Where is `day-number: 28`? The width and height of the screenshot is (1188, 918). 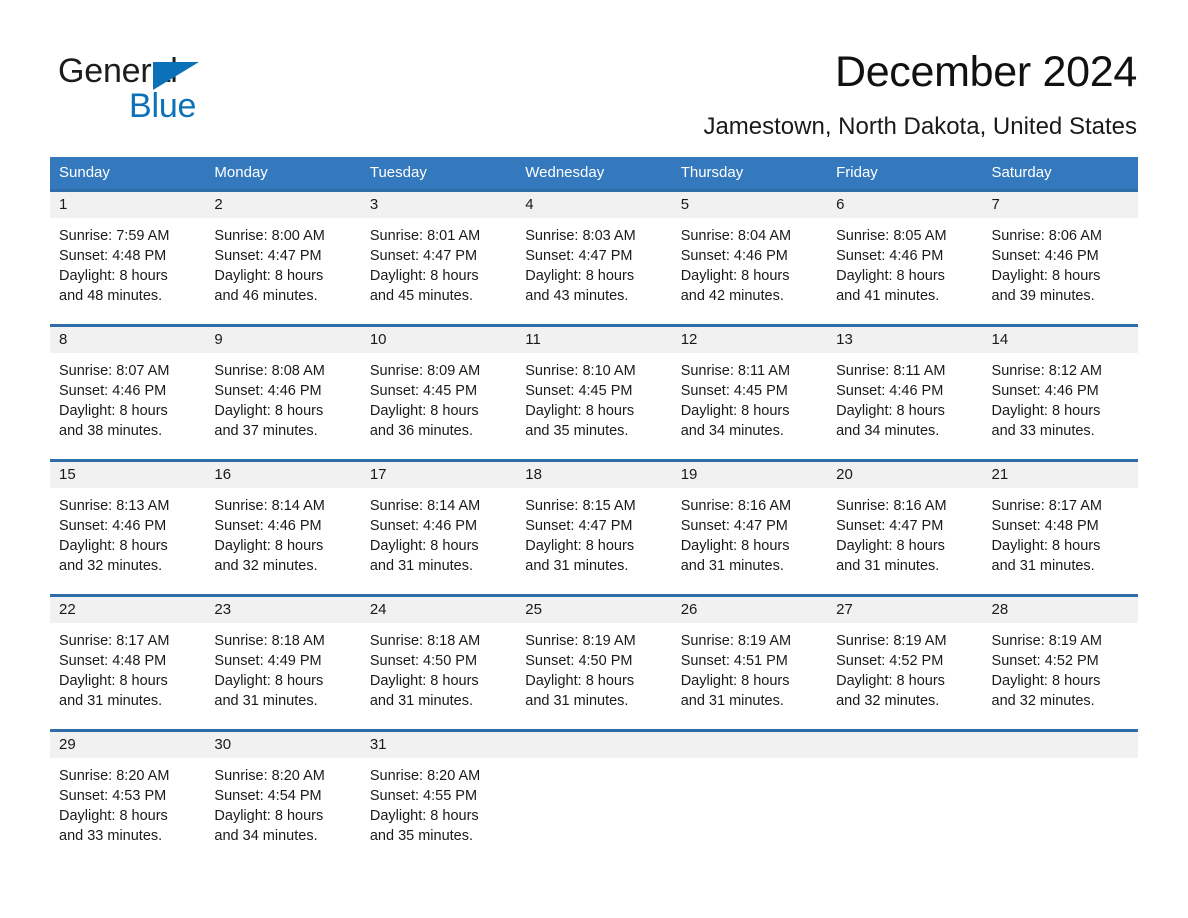 day-number: 28 is located at coordinates (1060, 610).